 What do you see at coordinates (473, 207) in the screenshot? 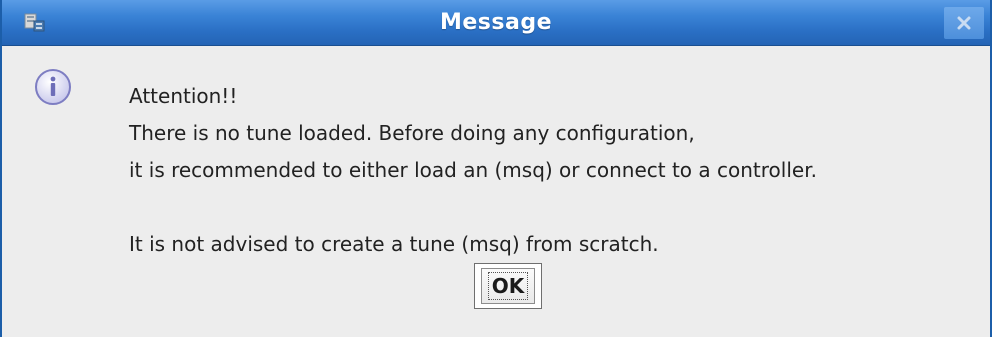
I see `message-line-blank` at bounding box center [473, 207].